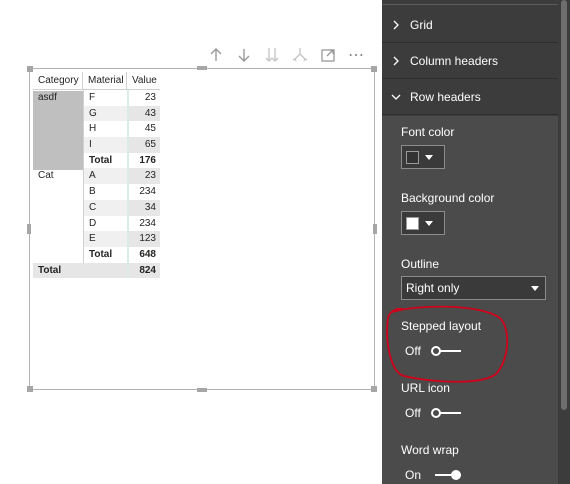 The image size is (570, 484). What do you see at coordinates (105, 113) in the screenshot?
I see `row-header-material: G` at bounding box center [105, 113].